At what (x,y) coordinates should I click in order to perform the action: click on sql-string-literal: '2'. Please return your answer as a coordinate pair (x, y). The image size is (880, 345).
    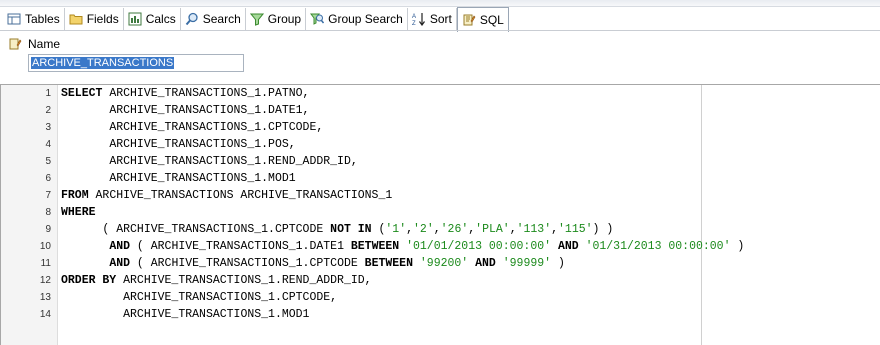
    Looking at the image, I should click on (423, 229).